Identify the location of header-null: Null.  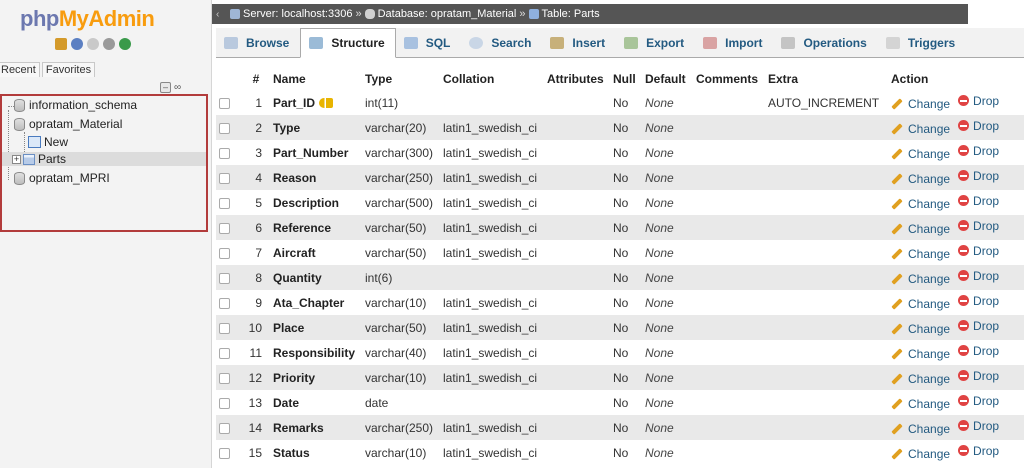
(626, 79).